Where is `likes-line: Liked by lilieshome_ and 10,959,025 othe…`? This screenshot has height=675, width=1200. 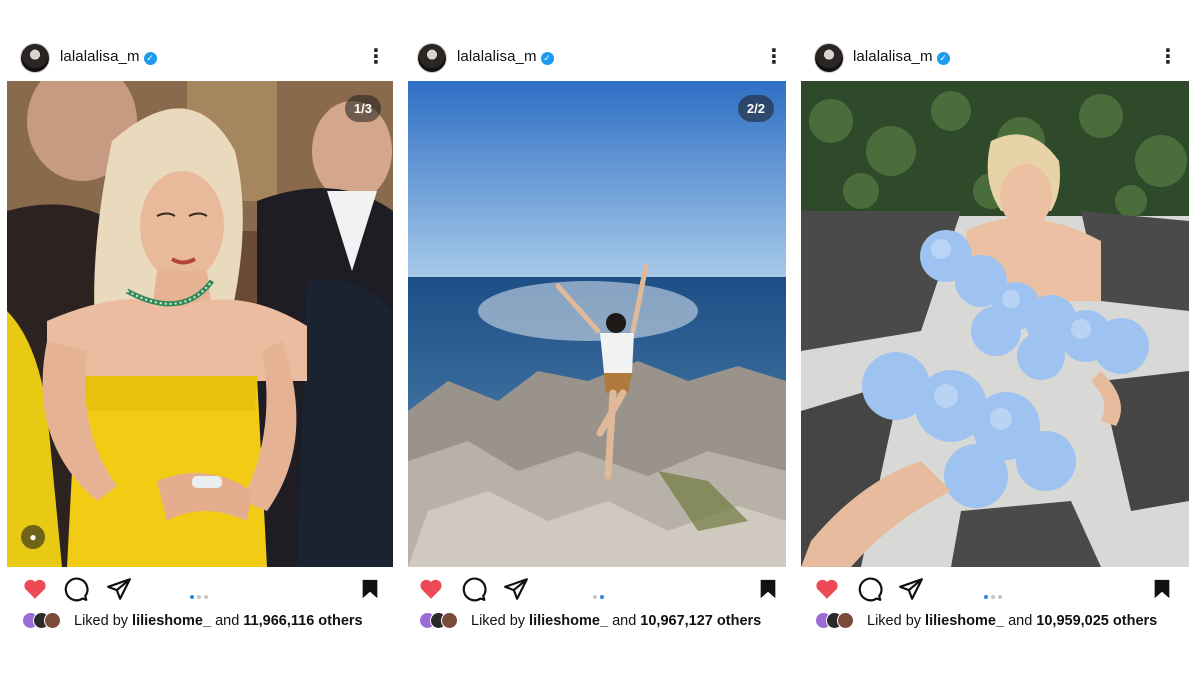
likes-line: Liked by lilieshome_ and 10,959,025 othe… is located at coordinates (1000, 621).